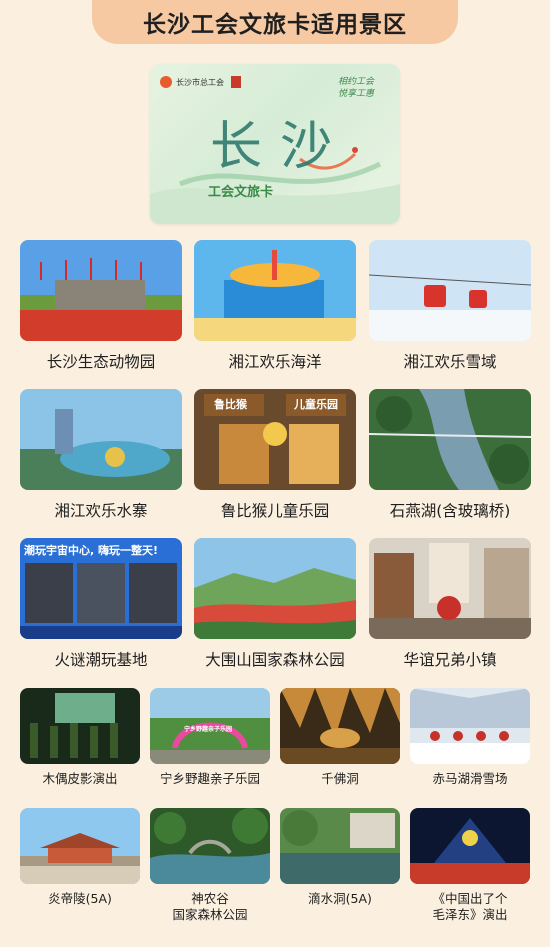 The width and height of the screenshot is (550, 947). Describe the element at coordinates (316, 404) in the screenshot. I see `kids-park-sign: 儿童乐园` at that location.